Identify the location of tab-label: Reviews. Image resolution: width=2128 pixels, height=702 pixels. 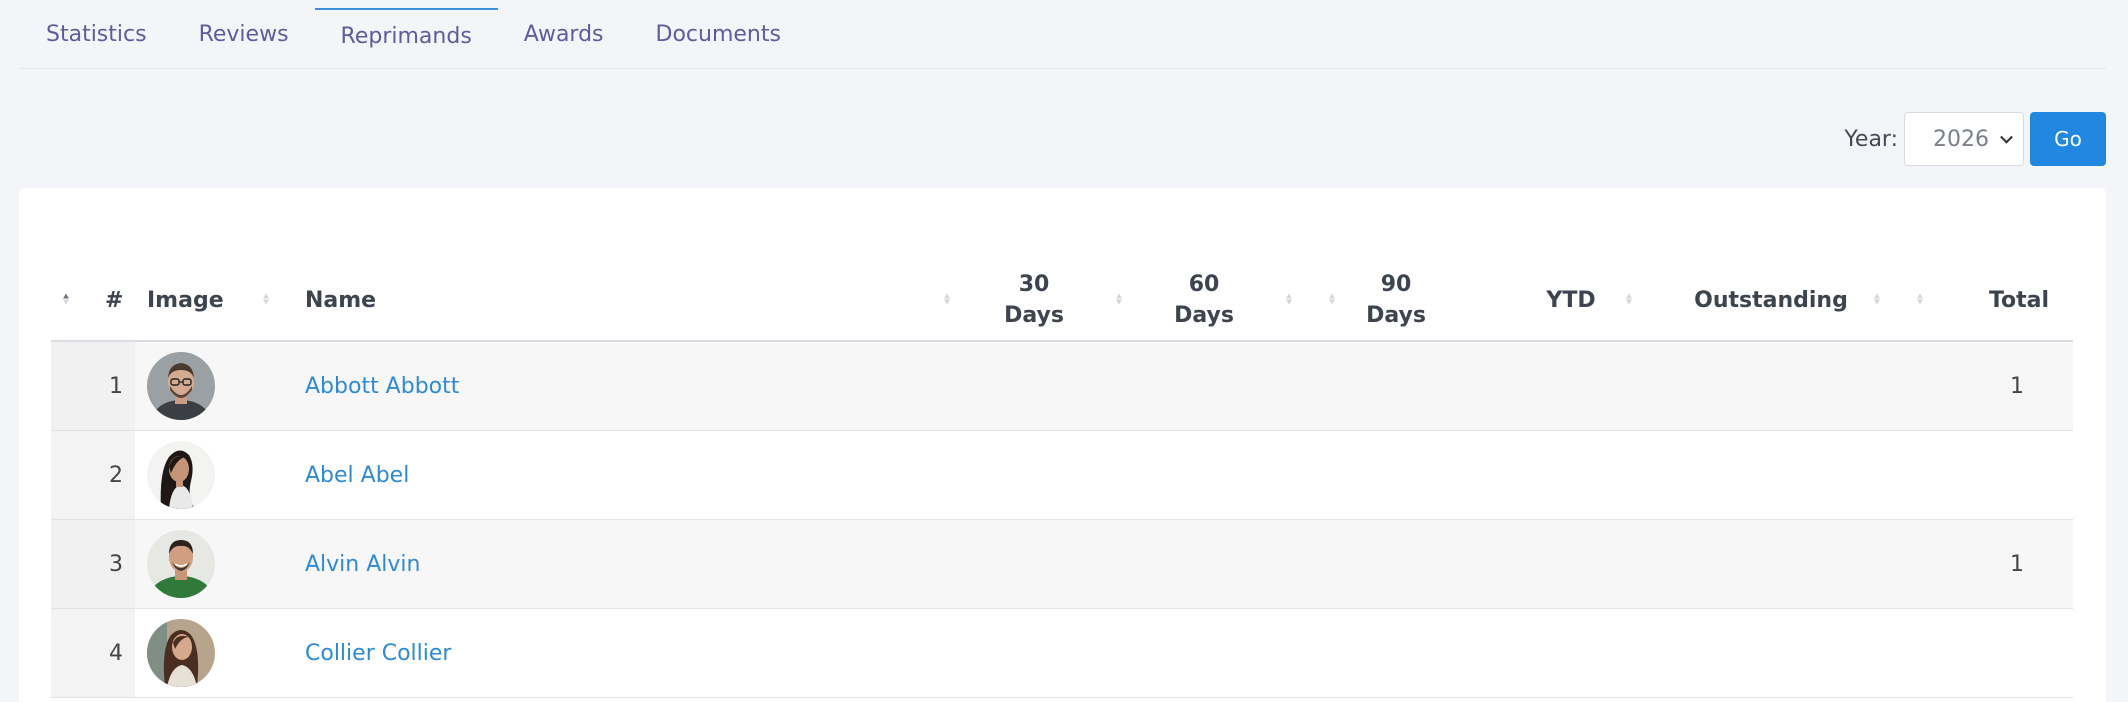
(243, 34).